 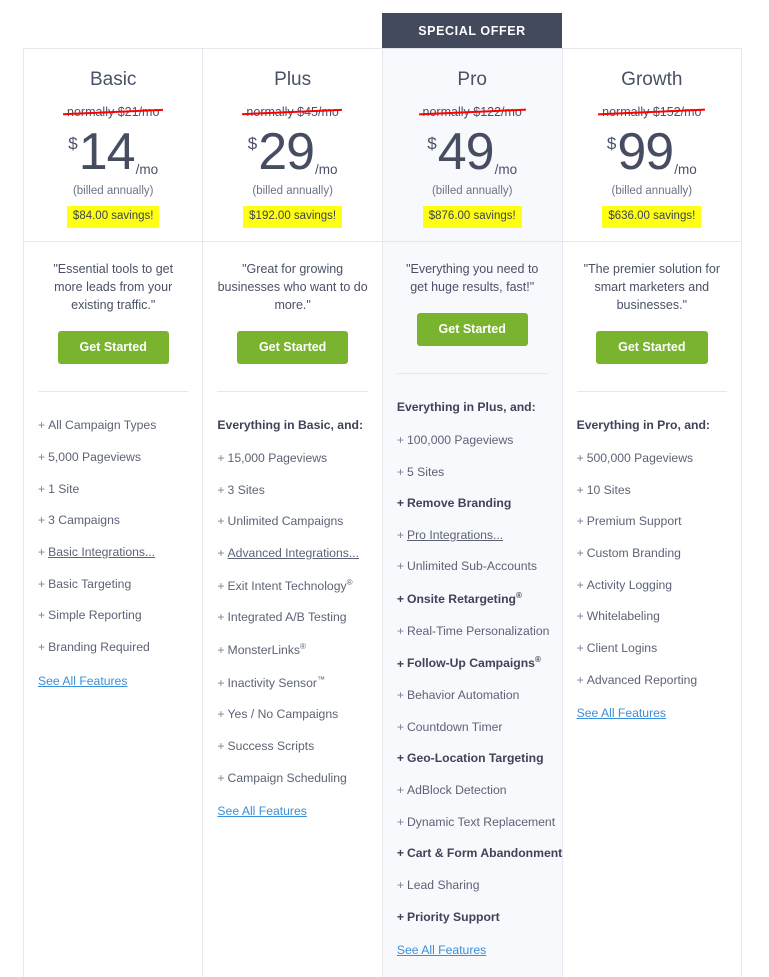 I want to click on feature-item: + Dynamic Text Replacement, so click(x=476, y=822).